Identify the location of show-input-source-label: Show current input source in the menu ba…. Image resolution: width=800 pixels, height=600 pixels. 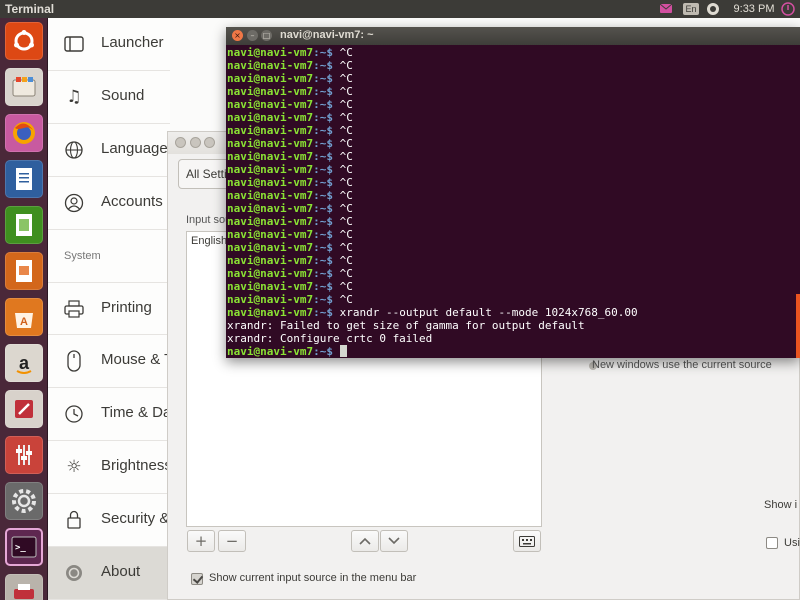
(313, 578).